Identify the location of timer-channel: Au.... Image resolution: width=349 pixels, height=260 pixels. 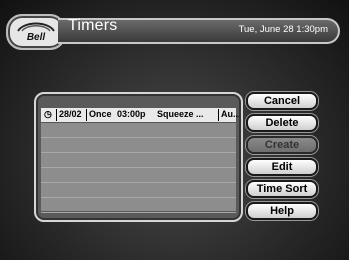
(228, 115).